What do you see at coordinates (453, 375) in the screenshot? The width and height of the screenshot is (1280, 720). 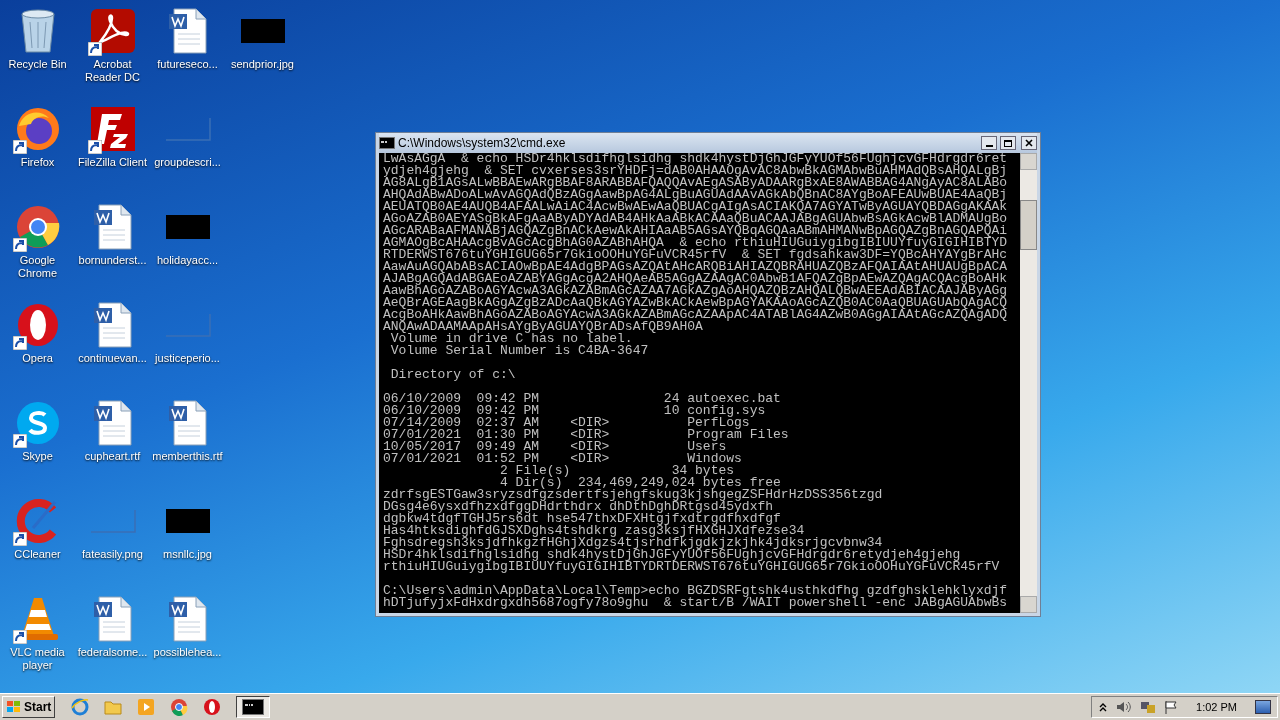 I see `console-line: Directory of c:\` at bounding box center [453, 375].